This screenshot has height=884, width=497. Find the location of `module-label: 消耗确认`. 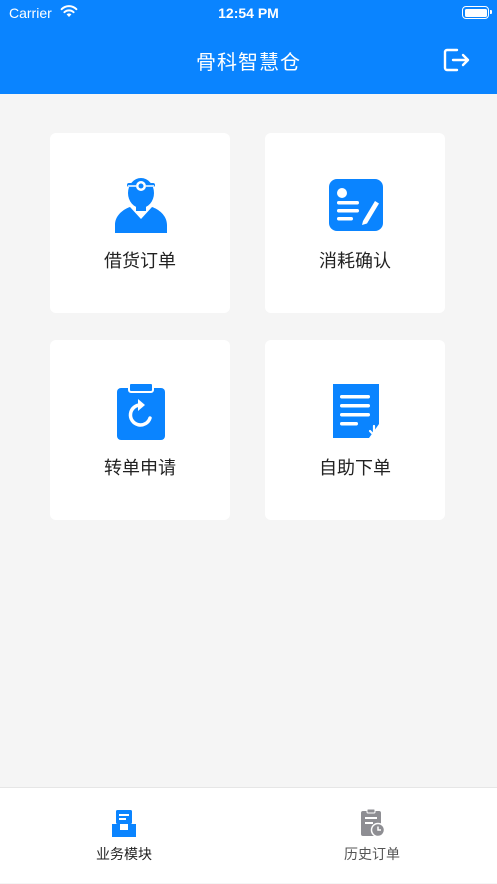

module-label: 消耗确认 is located at coordinates (355, 261).